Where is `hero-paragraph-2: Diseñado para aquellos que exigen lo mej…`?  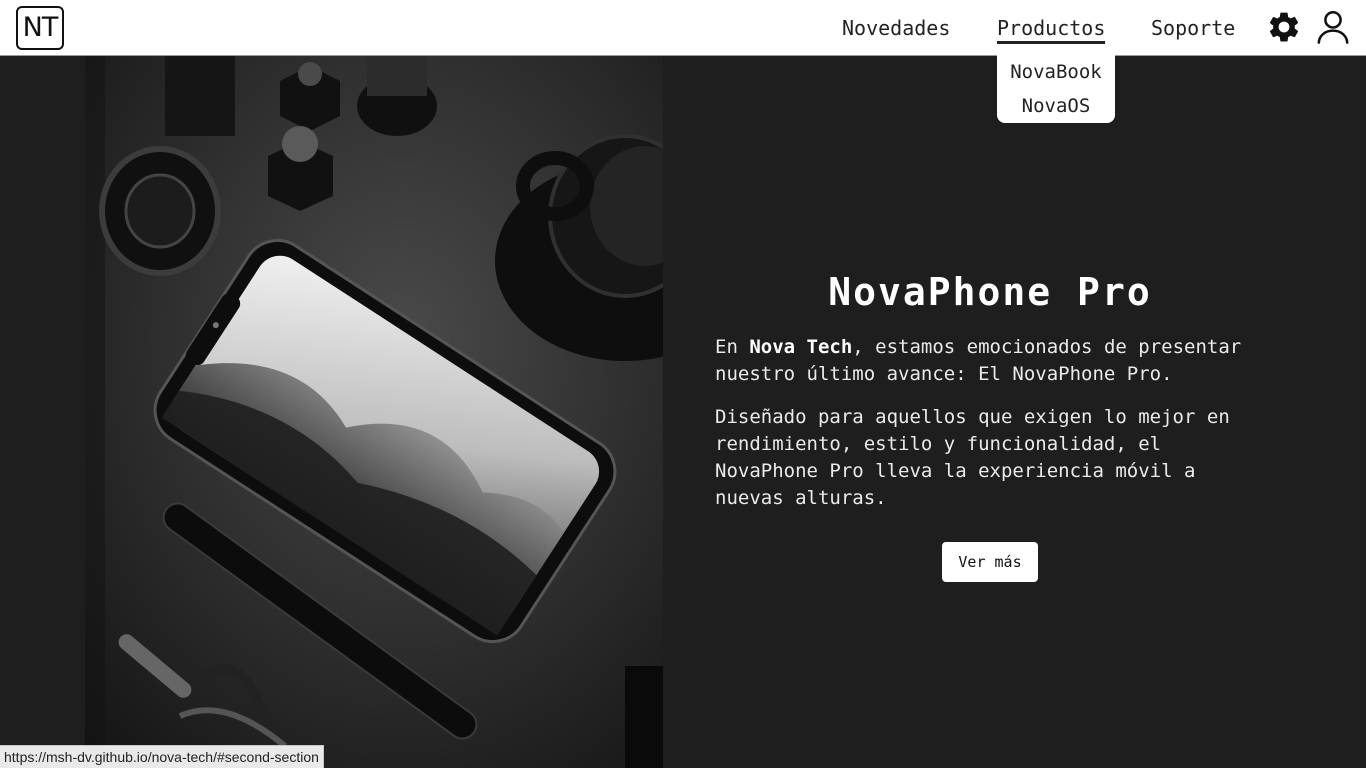 hero-paragraph-2: Diseñado para aquellos que exigen lo mej… is located at coordinates (972, 457).